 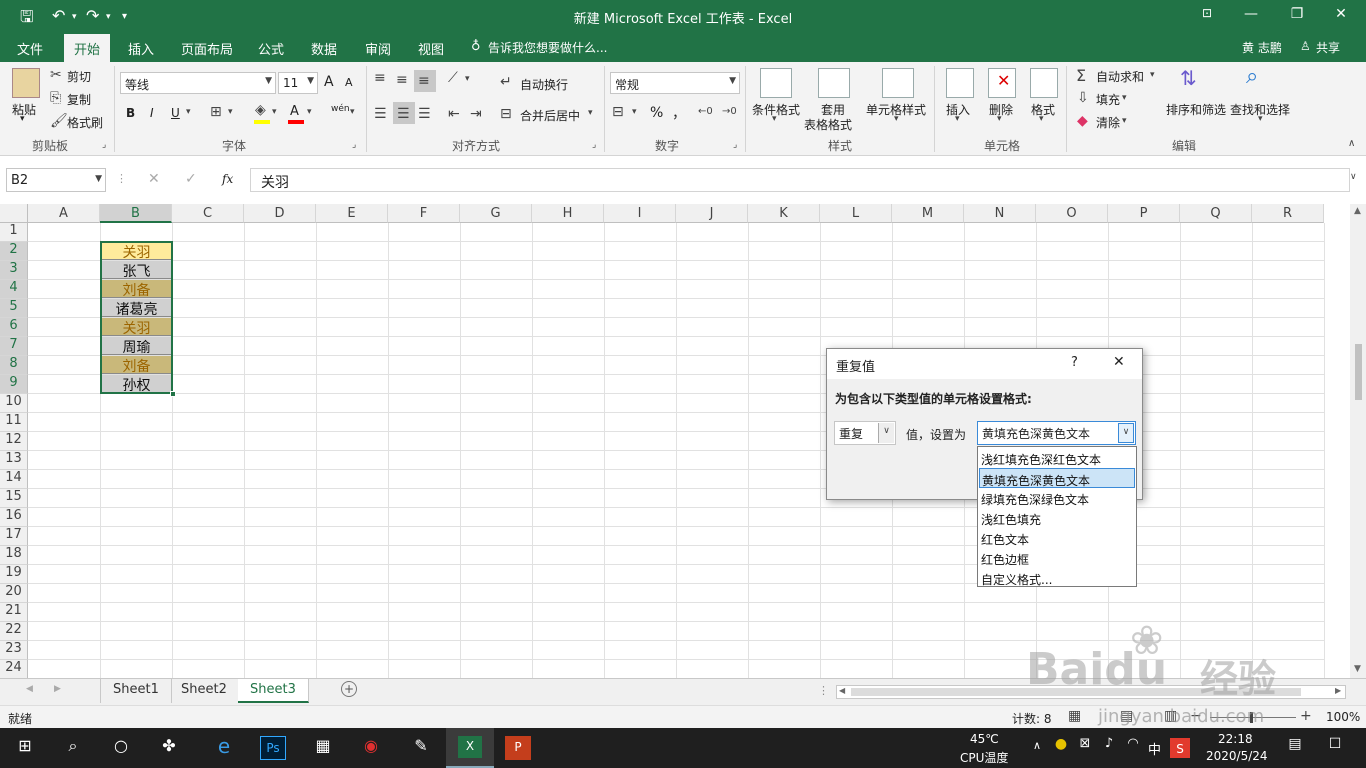 What do you see at coordinates (14, 669) in the screenshot?
I see `row-header-24: 24` at bounding box center [14, 669].